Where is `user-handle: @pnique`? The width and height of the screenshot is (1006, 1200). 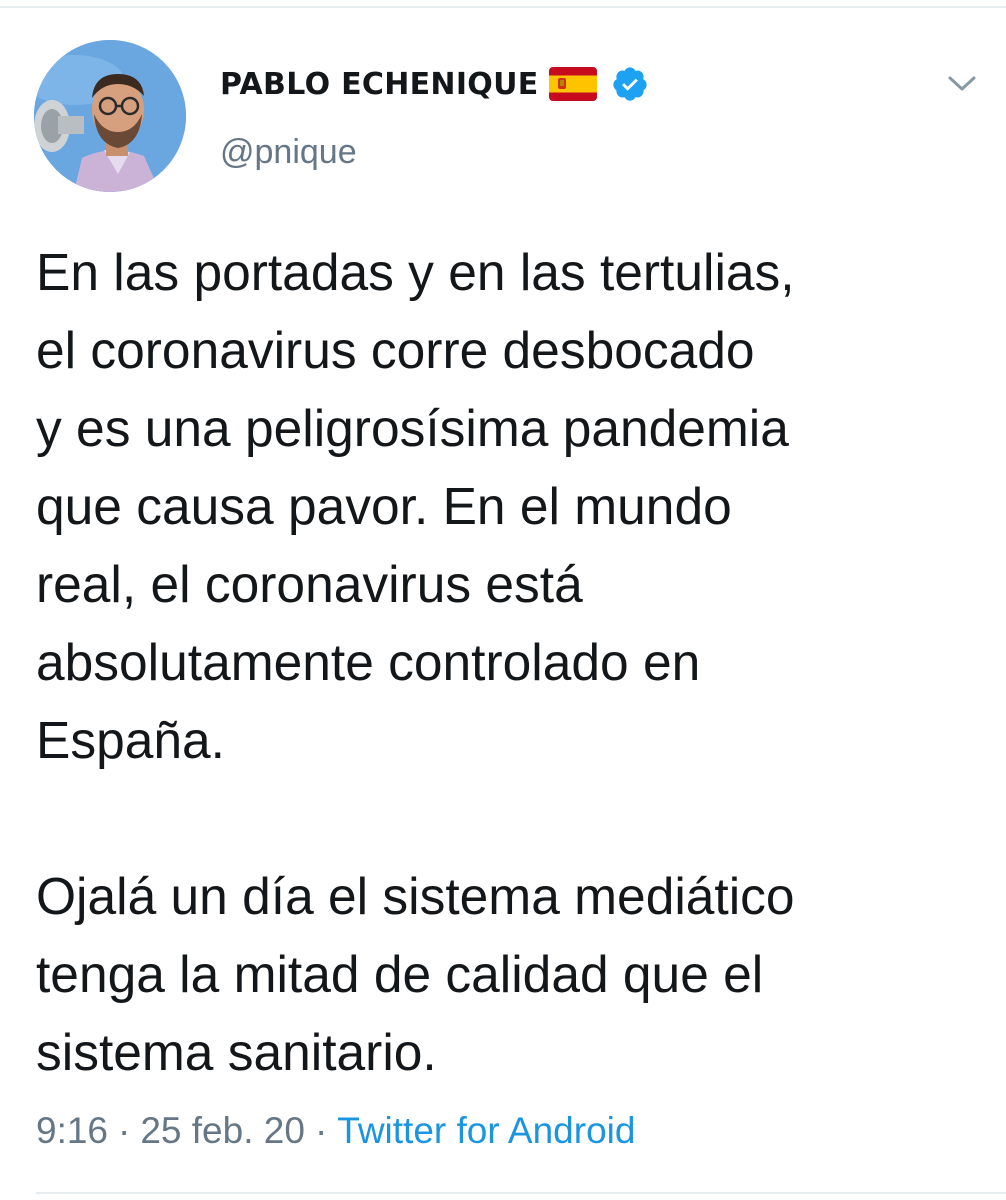 user-handle: @pnique is located at coordinates (288, 152).